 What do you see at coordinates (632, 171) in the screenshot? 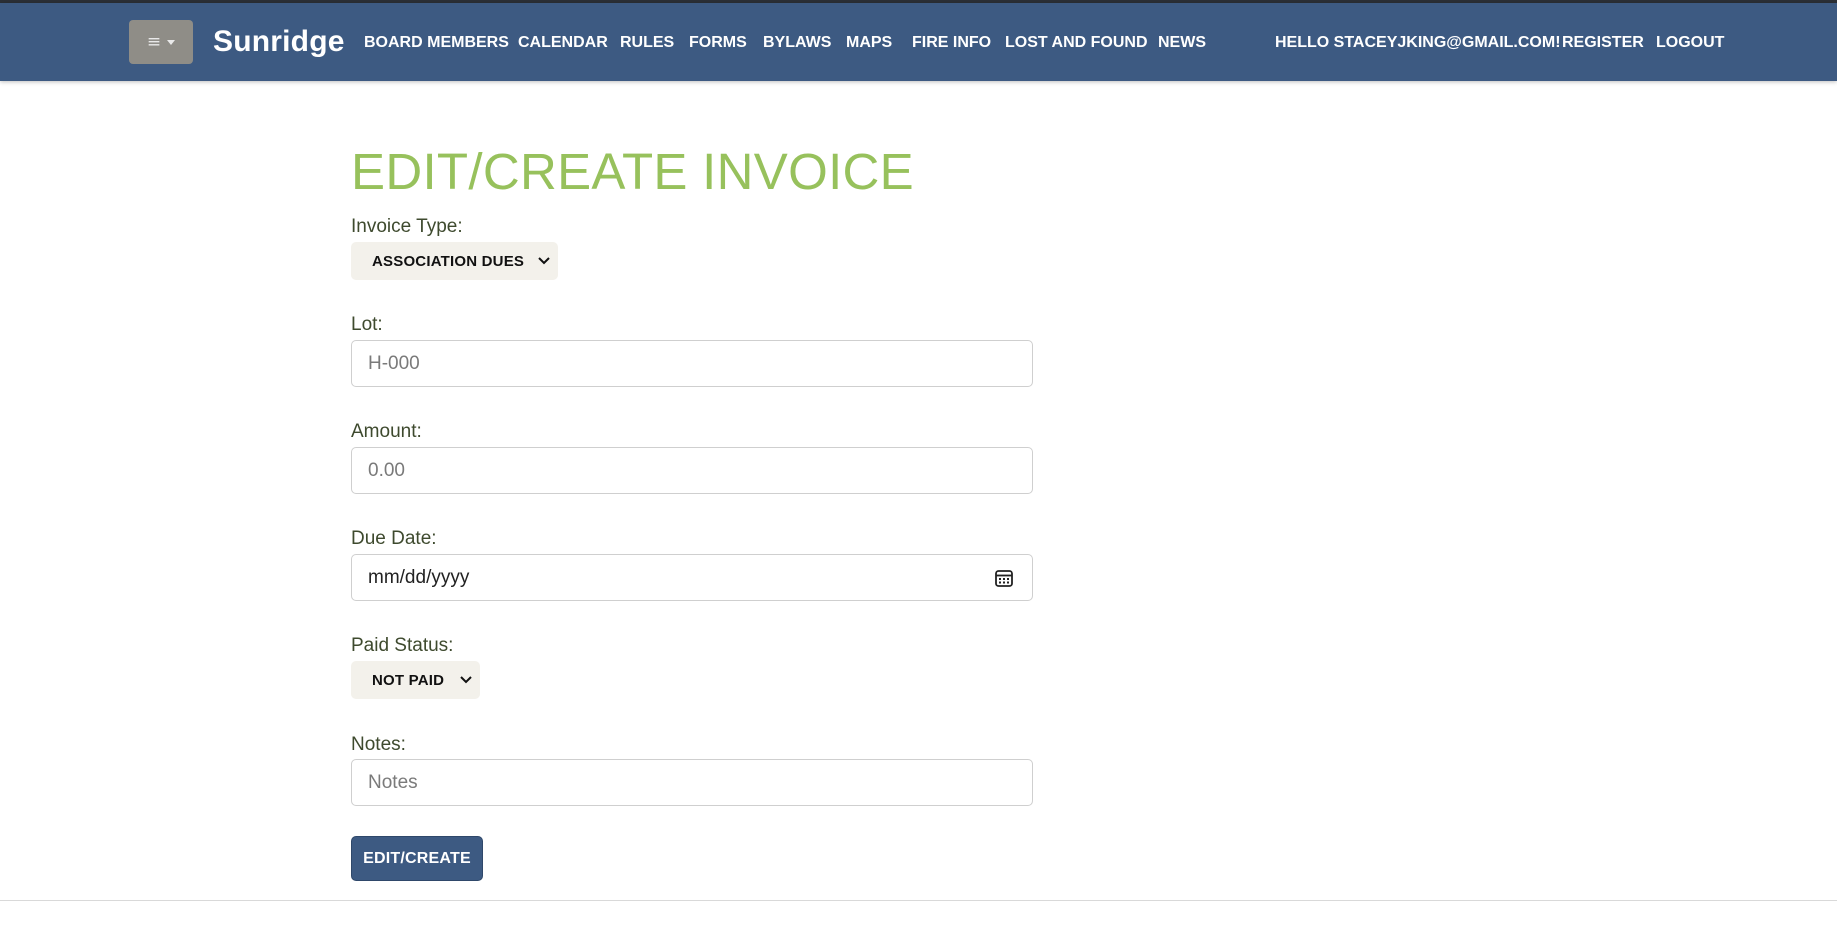
I see `page-title: EDIT/CREATE INVOICE` at bounding box center [632, 171].